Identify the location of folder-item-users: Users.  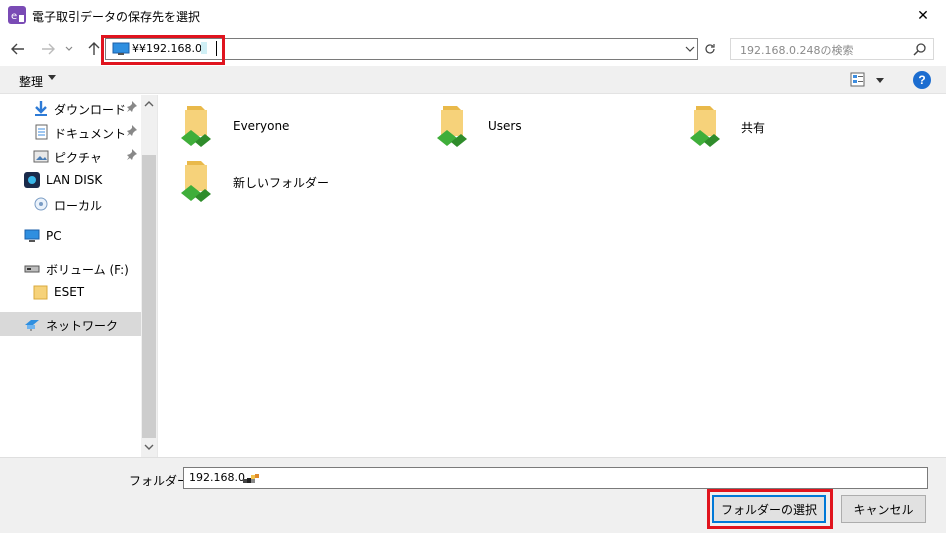
(551, 128).